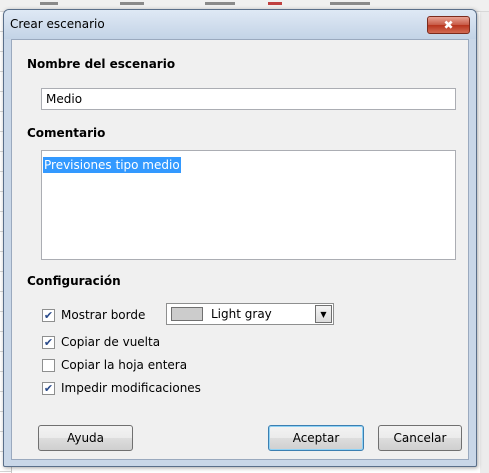 The image size is (489, 473). Describe the element at coordinates (101, 64) in the screenshot. I see `scenario-name-heading: Nombre del escenario` at that location.